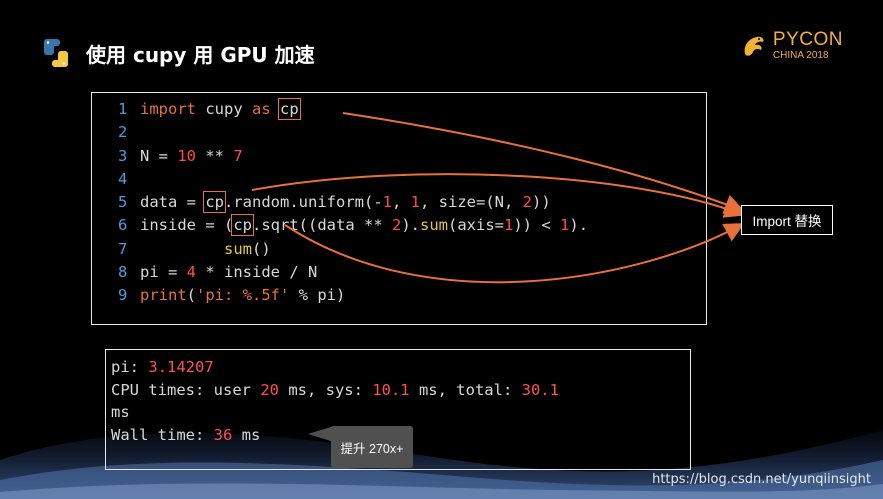 The height and width of the screenshot is (499, 883). I want to click on brand-name: PYCON, so click(807, 39).